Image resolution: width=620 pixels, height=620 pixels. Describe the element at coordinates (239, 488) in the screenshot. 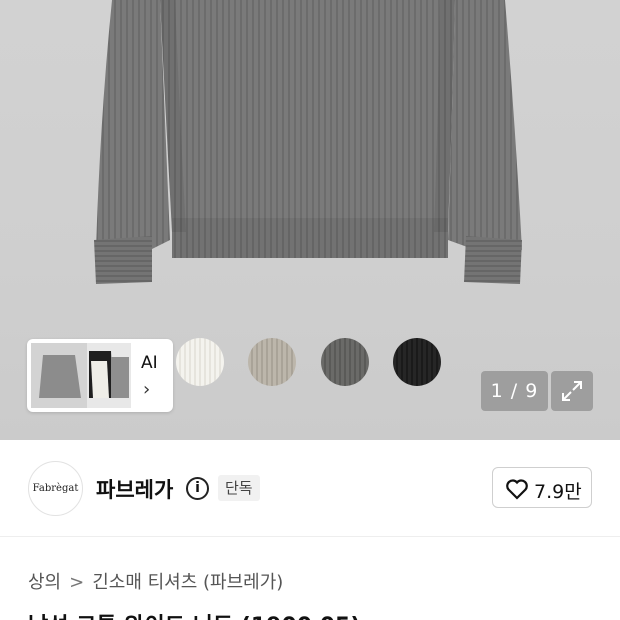

I see `exclusive-badge: 단독` at that location.